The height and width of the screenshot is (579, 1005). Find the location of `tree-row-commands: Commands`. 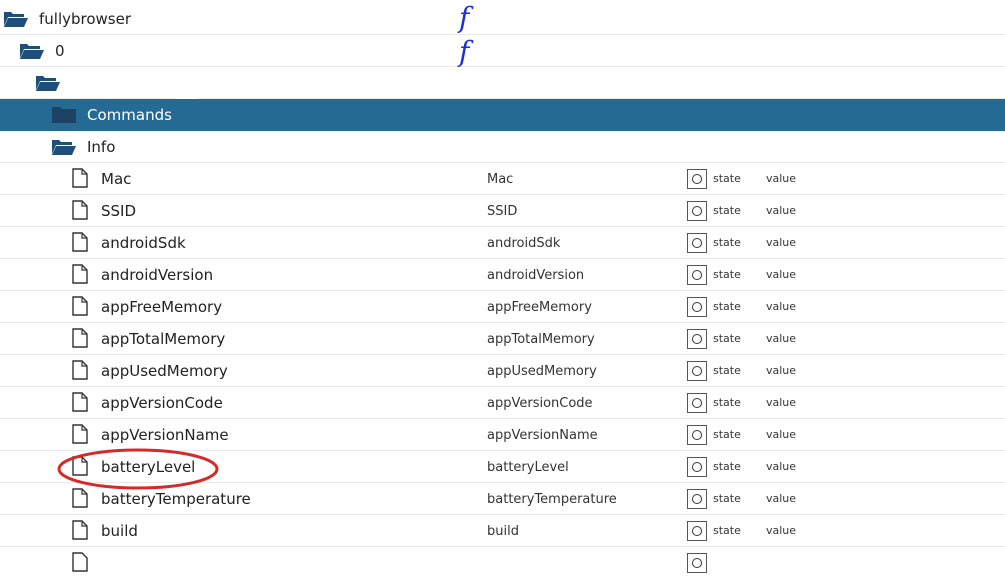

tree-row-commands: Commands is located at coordinates (502, 115).